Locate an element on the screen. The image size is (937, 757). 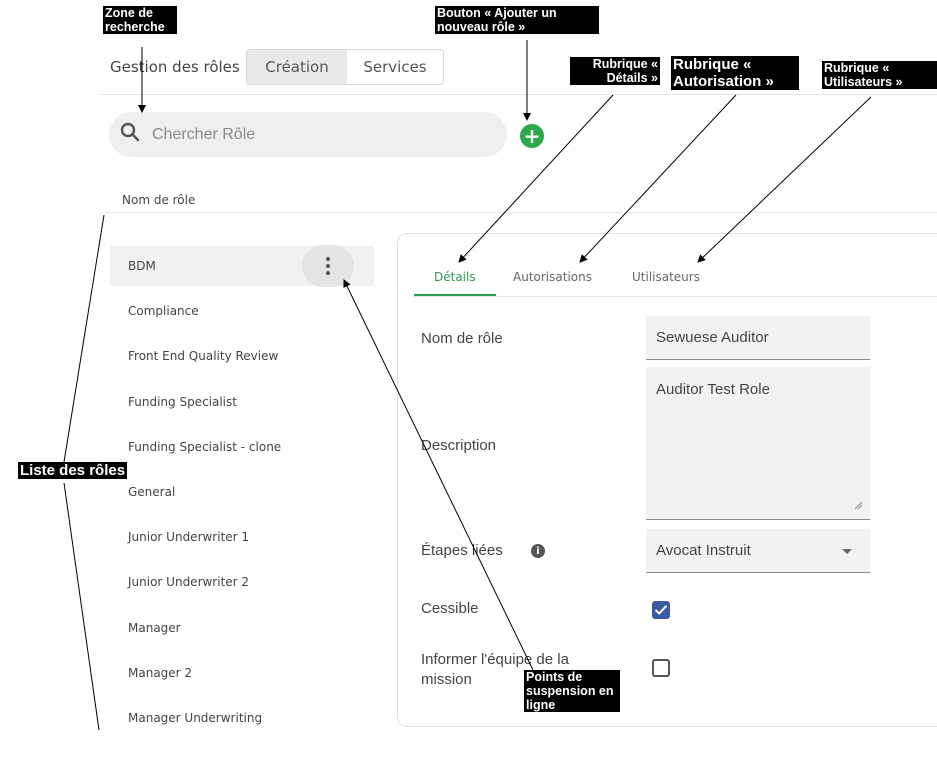
annotation-authorization-section: Rubrique « Autorisation » is located at coordinates (735, 73).